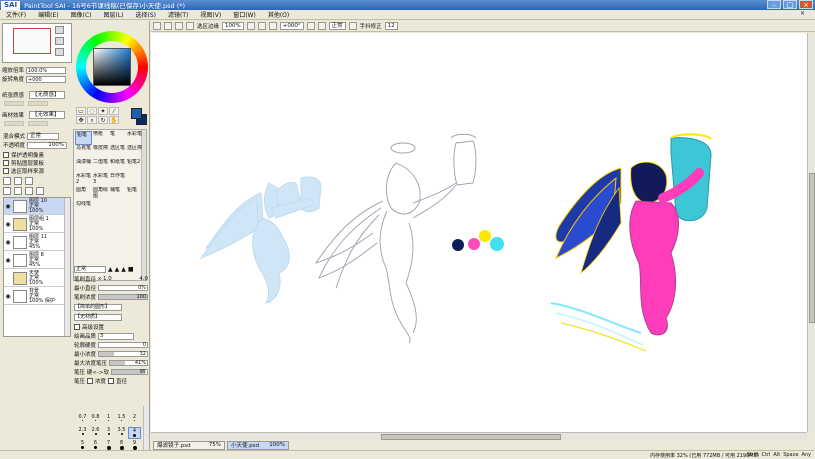 The height and width of the screenshot is (459, 815). Describe the element at coordinates (34, 242) in the screenshot. I see `layer-row: ◉ 图层 11 正常 45%` at that location.